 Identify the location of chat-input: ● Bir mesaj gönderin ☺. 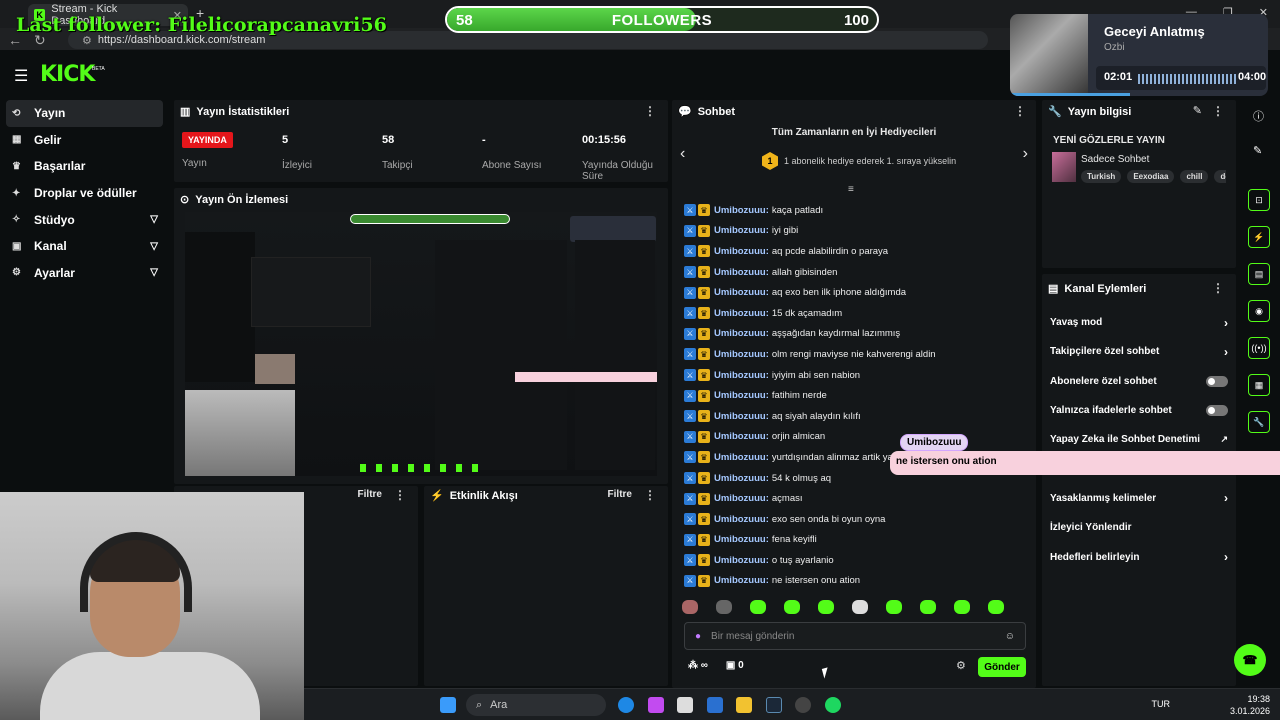
(855, 636).